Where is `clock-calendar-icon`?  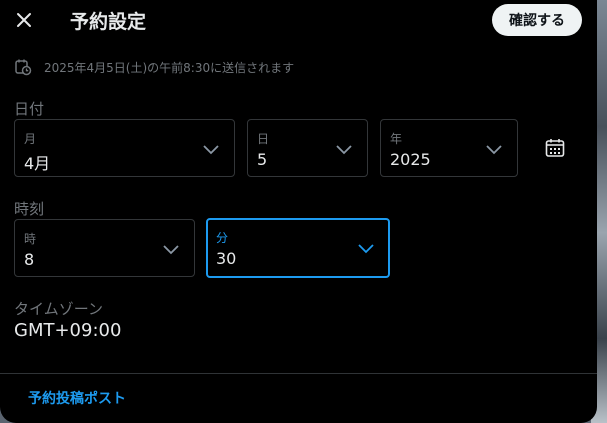 clock-calendar-icon is located at coordinates (23, 67).